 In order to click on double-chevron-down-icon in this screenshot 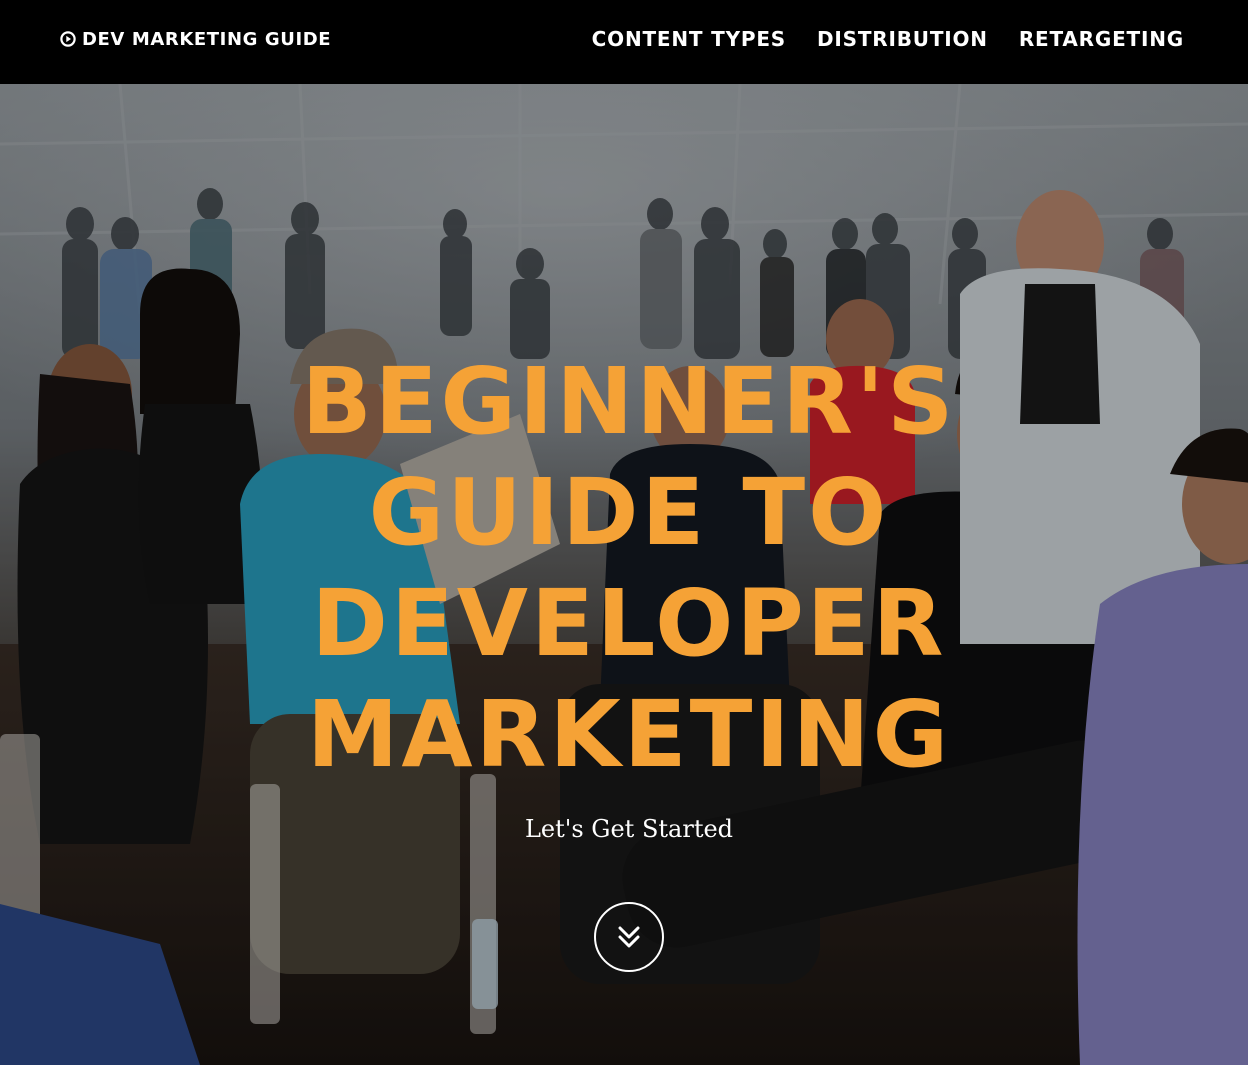, I will do `click(629, 937)`.